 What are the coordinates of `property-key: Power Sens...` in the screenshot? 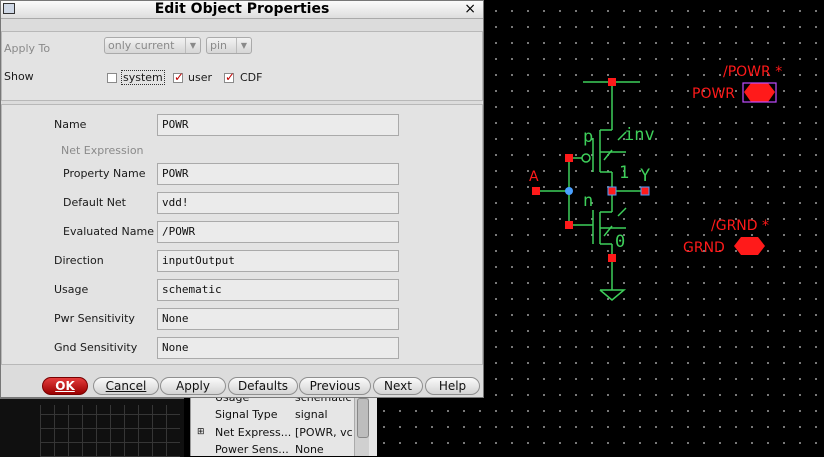 It's located at (252, 449).